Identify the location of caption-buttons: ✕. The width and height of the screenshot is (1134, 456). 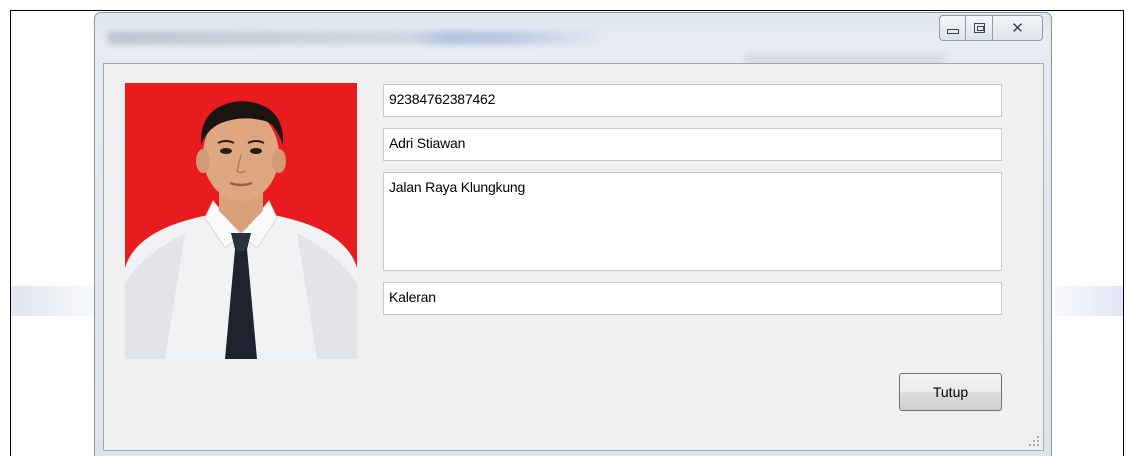
(991, 29).